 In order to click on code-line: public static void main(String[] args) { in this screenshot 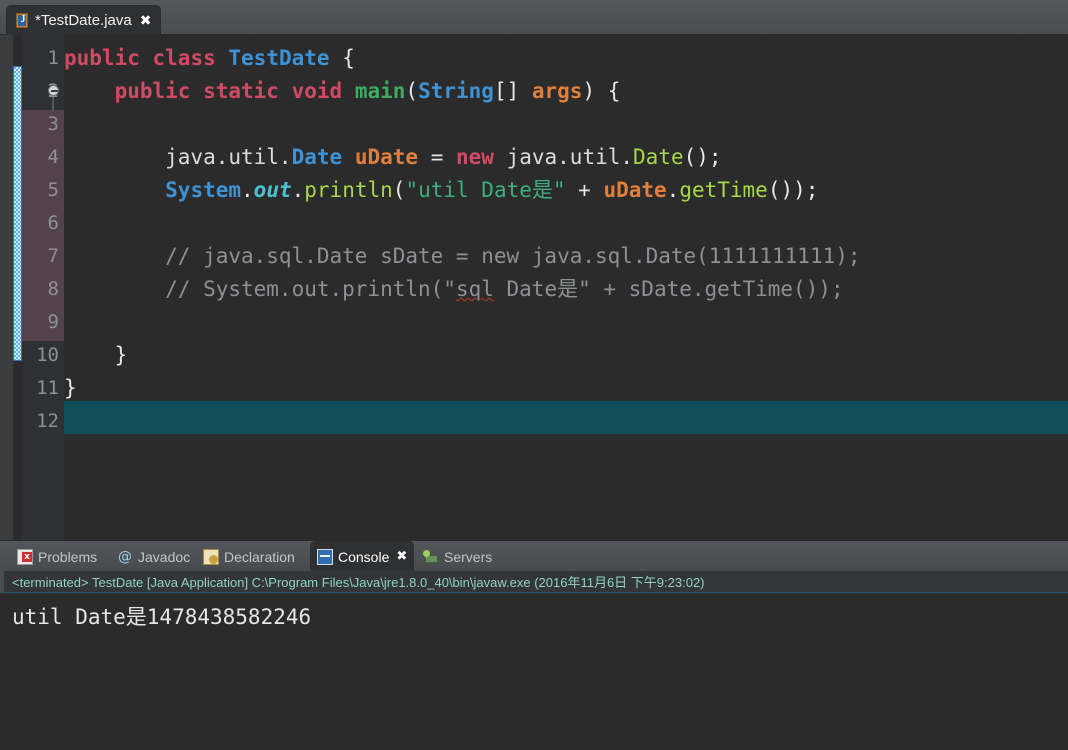, I will do `click(342, 91)`.